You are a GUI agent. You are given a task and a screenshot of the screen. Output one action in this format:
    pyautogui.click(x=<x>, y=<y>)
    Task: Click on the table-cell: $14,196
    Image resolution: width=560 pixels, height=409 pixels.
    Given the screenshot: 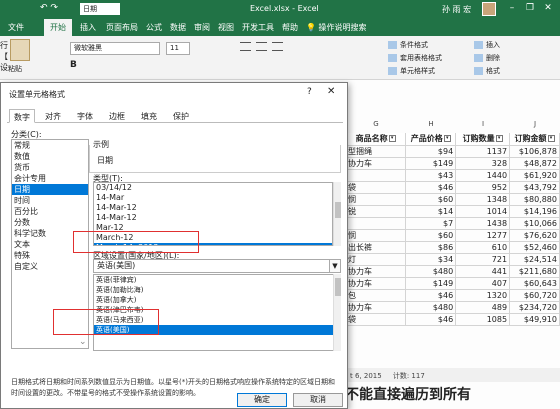 What is the action you would take?
    pyautogui.click(x=534, y=211)
    